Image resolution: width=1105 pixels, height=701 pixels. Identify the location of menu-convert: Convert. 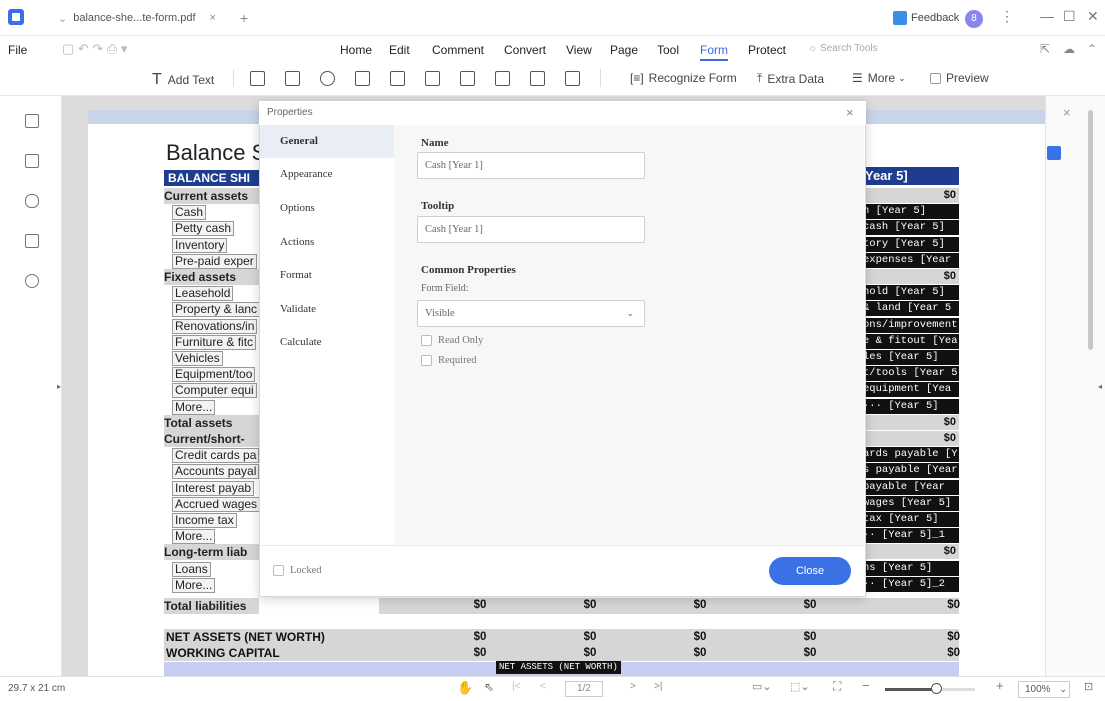
(525, 50).